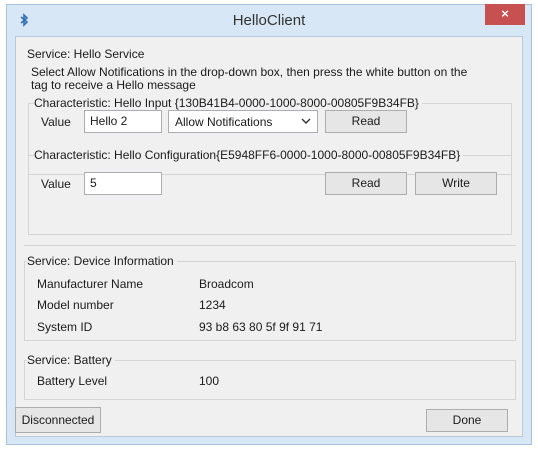 The image size is (538, 449). What do you see at coordinates (261, 327) in the screenshot?
I see `system-id-value: 93 b8 63 80 5f 9f 91 71` at bounding box center [261, 327].